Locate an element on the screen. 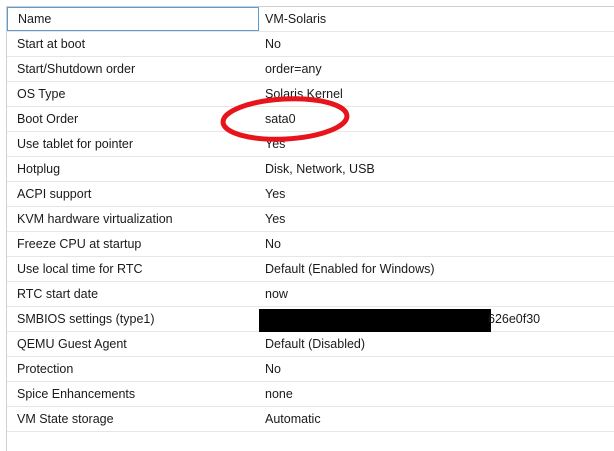  options-row-use-tablet: Use tablet for pointer Yes is located at coordinates (310, 144).